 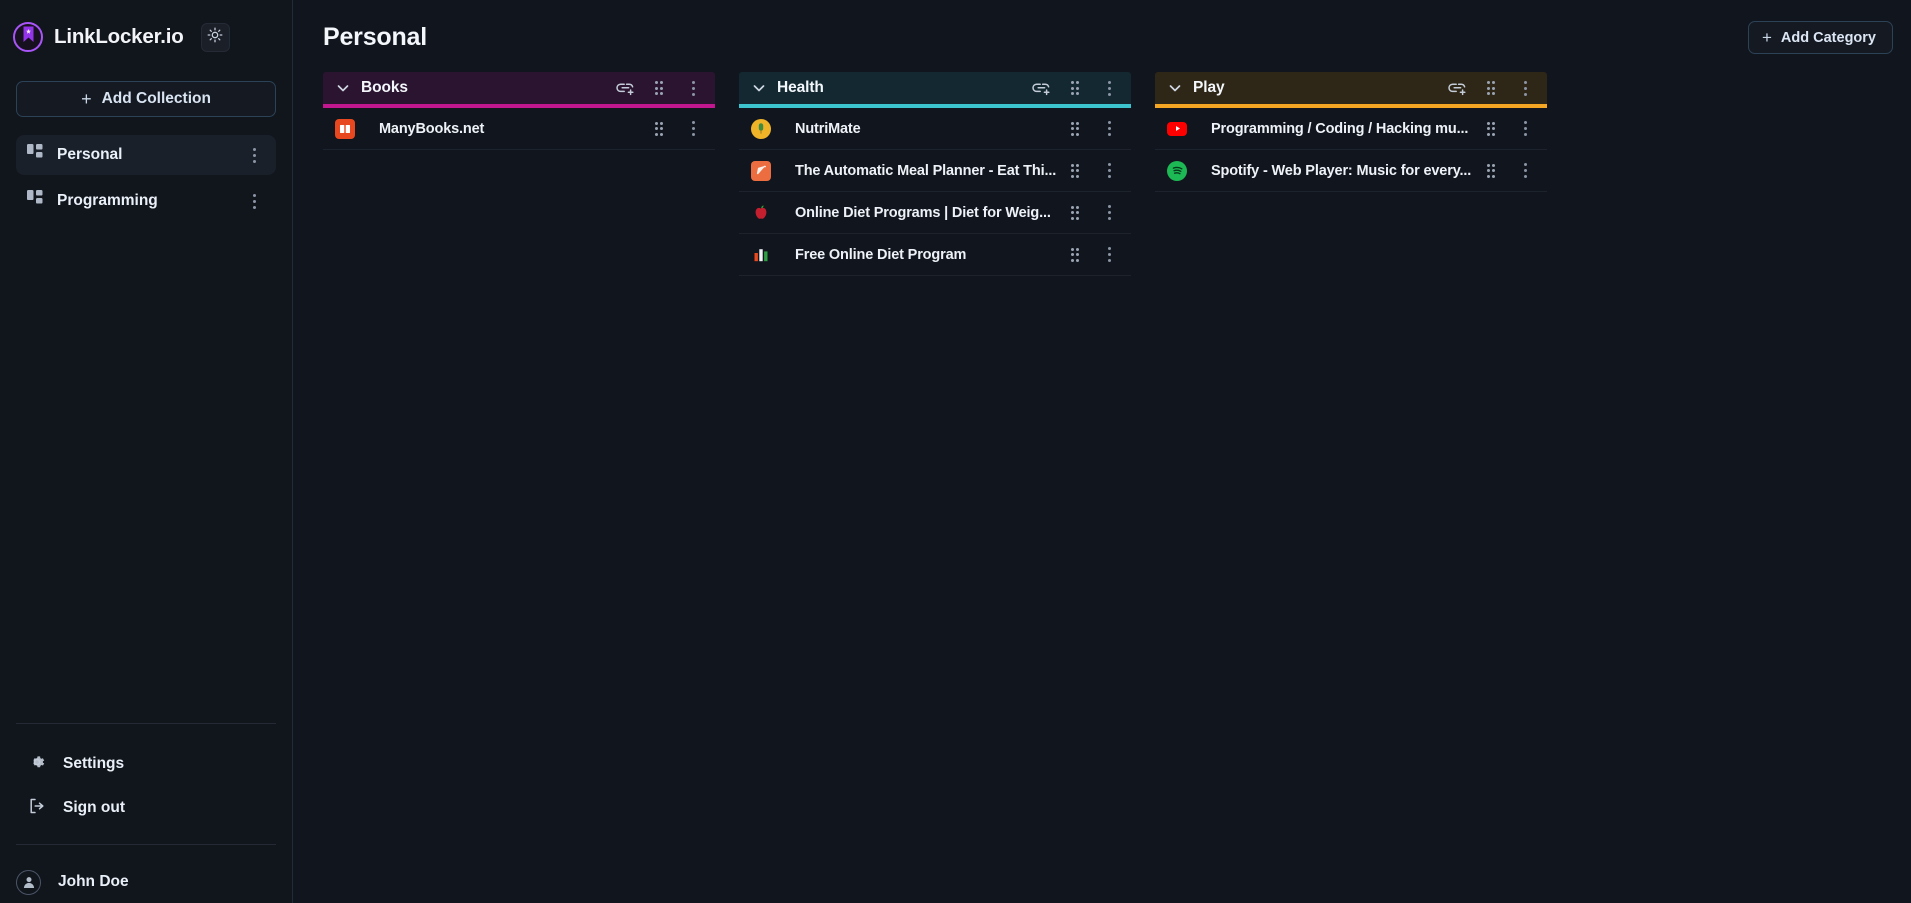 I want to click on add-category-button: + Add Category, so click(x=1820, y=37).